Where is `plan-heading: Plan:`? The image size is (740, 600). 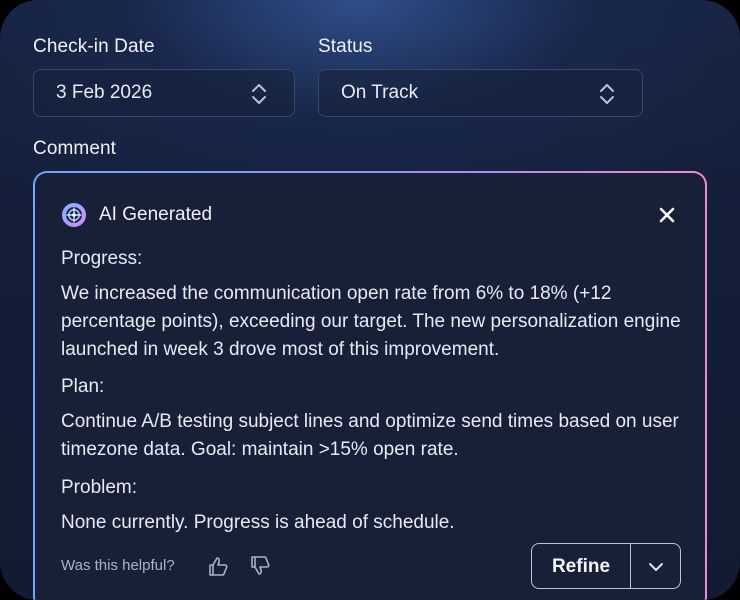
plan-heading: Plan: is located at coordinates (83, 386).